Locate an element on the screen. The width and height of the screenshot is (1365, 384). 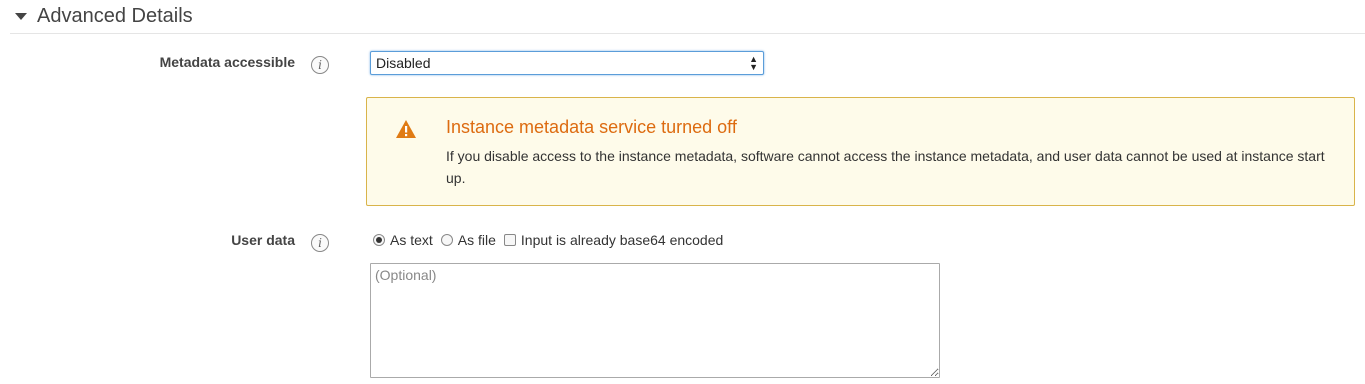
metadata-accessible-select: Disabled ▲ ▼ is located at coordinates (567, 63).